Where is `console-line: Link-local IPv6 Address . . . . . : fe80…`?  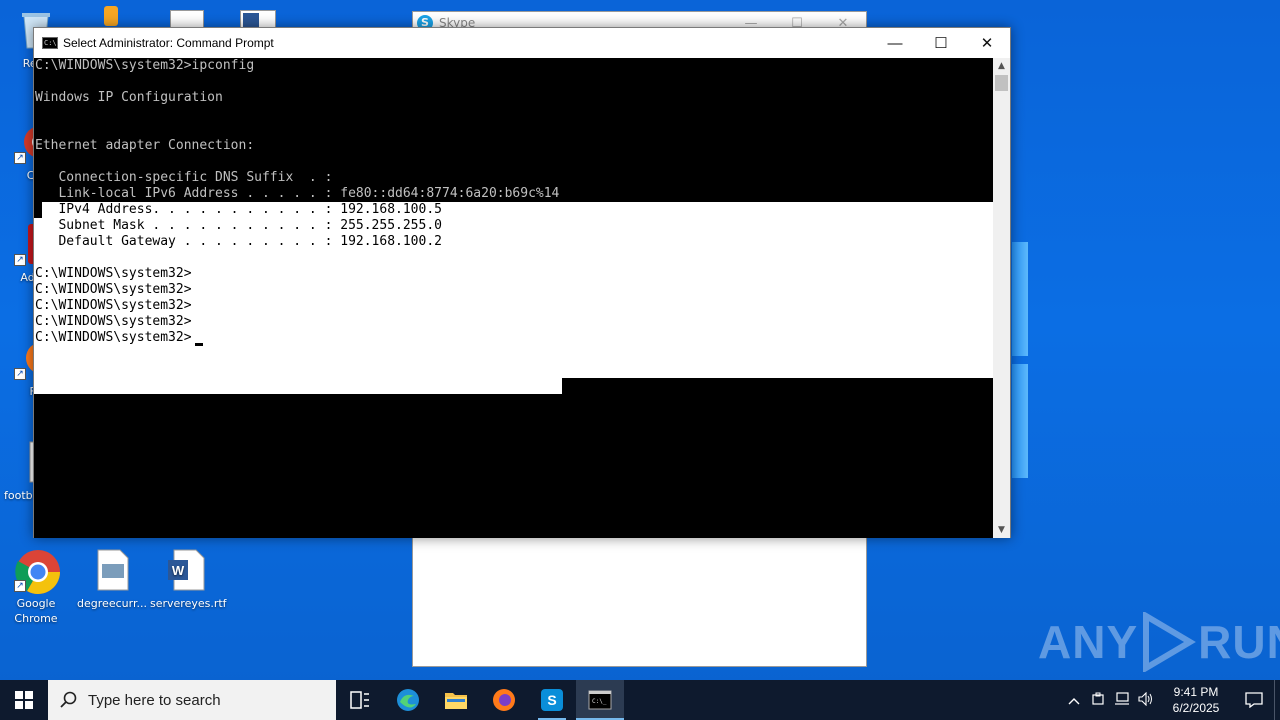
console-line: Link-local IPv6 Address . . . . . : fe80… is located at coordinates (297, 193).